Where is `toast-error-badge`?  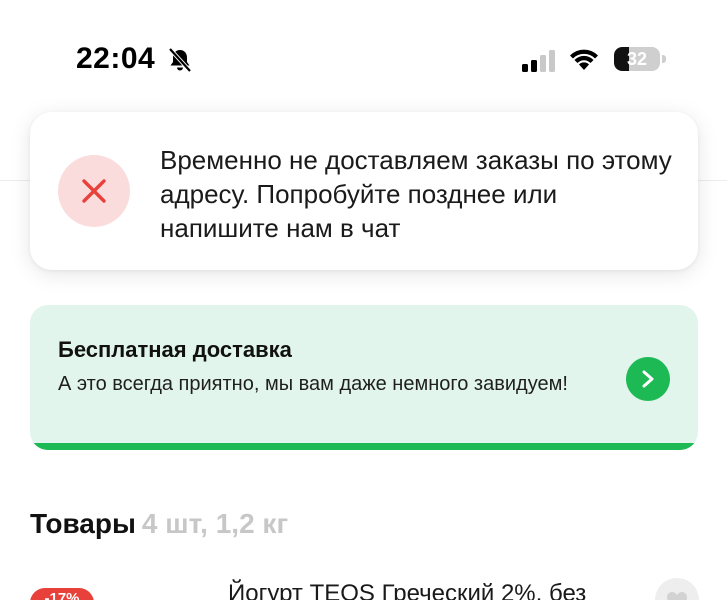 toast-error-badge is located at coordinates (94, 191).